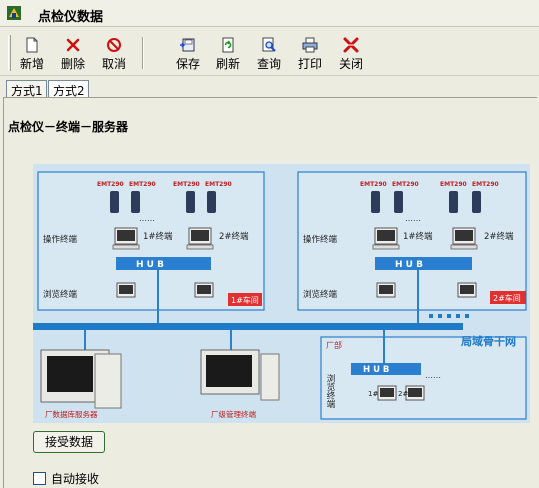 The height and width of the screenshot is (488, 539). I want to click on cancel-button: 取消, so click(114, 53).